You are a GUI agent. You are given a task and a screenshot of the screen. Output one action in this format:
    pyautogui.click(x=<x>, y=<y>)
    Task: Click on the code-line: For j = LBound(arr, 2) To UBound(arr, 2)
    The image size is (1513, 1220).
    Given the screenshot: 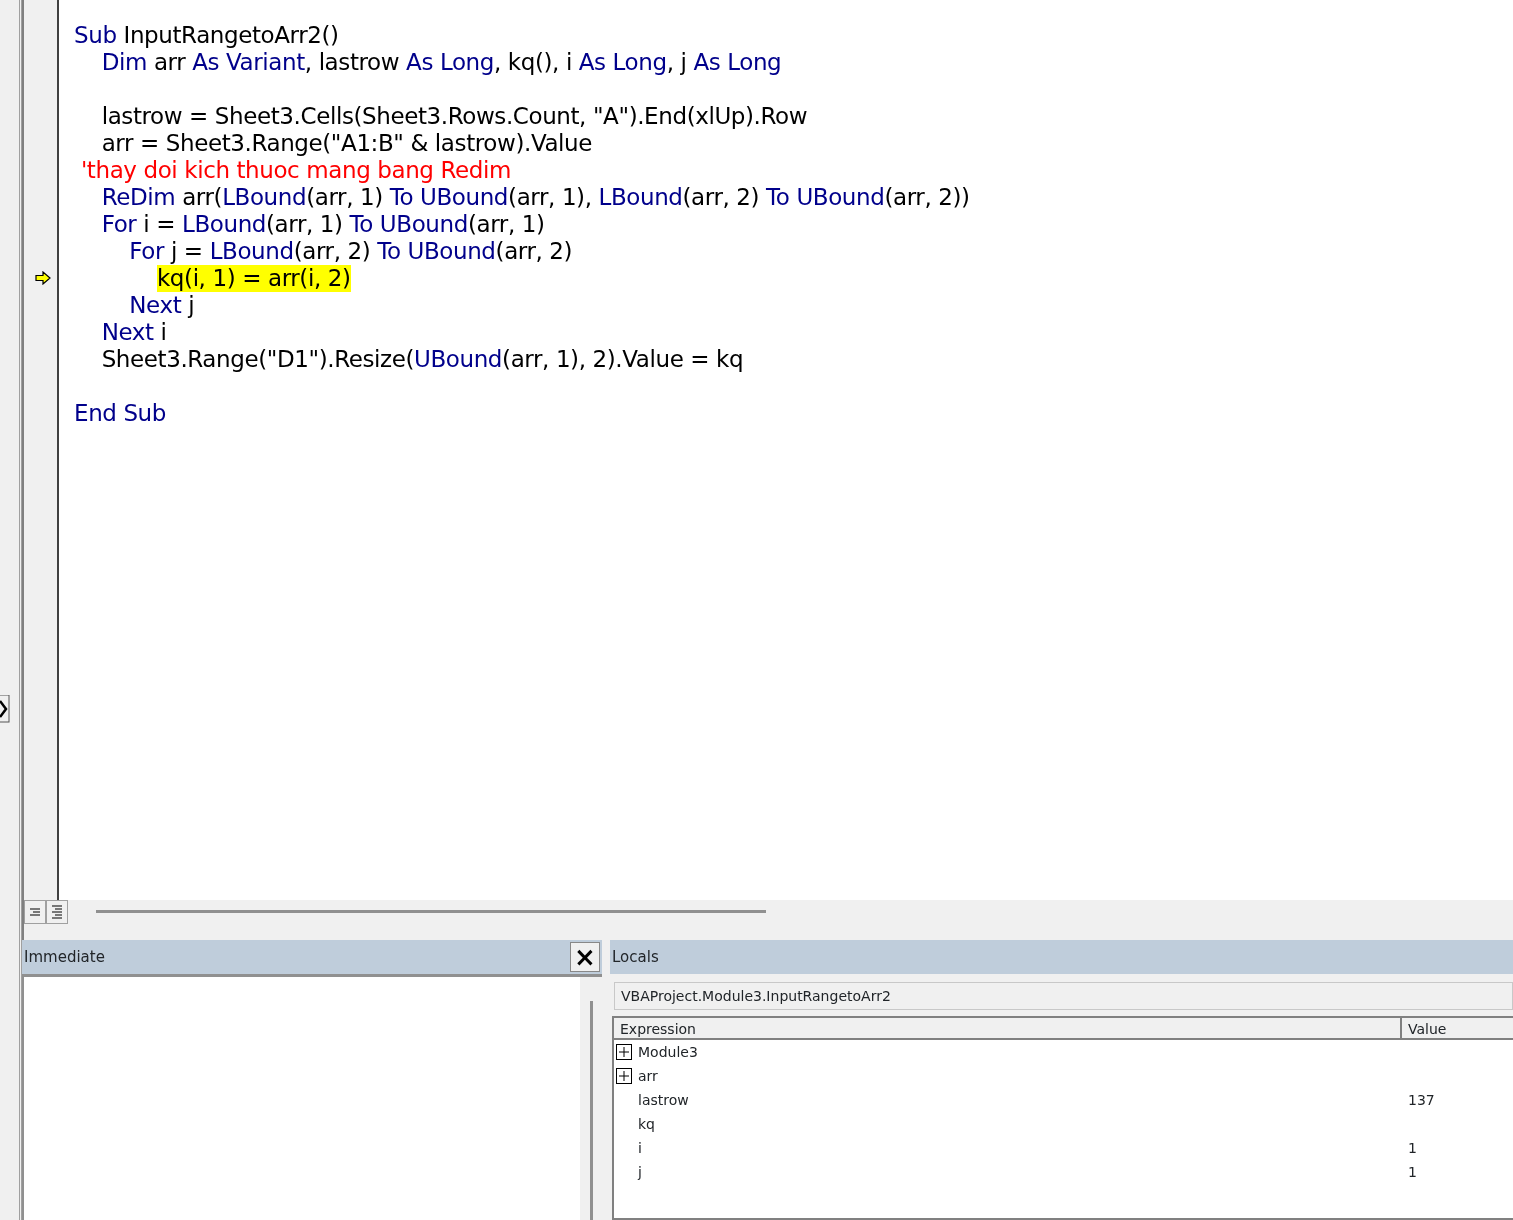 What is the action you would take?
    pyautogui.click(x=351, y=251)
    